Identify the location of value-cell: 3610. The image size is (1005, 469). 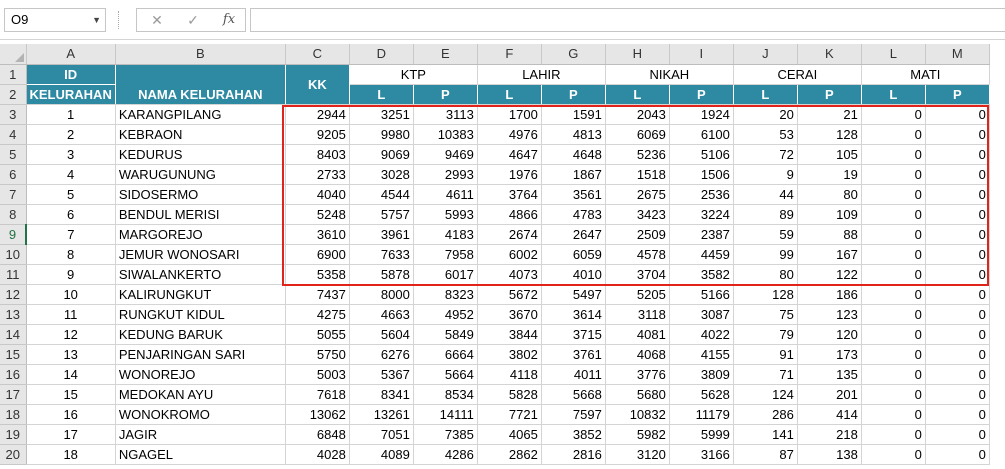
(317, 234).